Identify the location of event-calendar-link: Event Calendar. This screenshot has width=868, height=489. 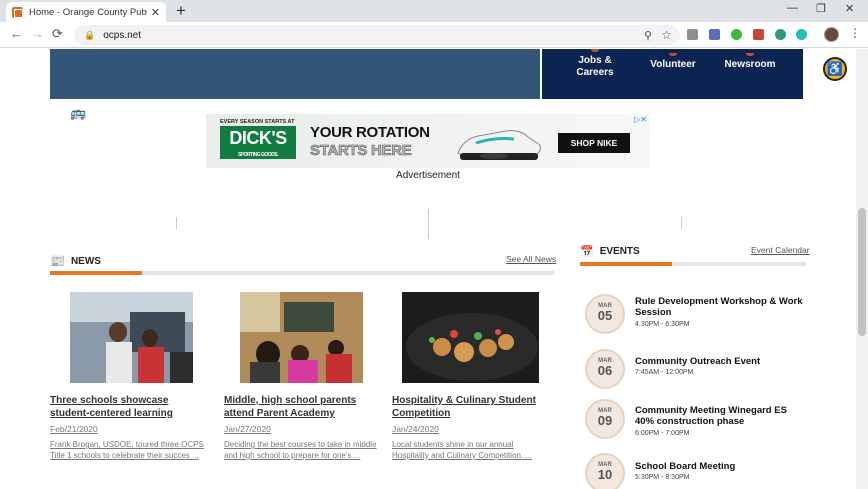
(780, 250).